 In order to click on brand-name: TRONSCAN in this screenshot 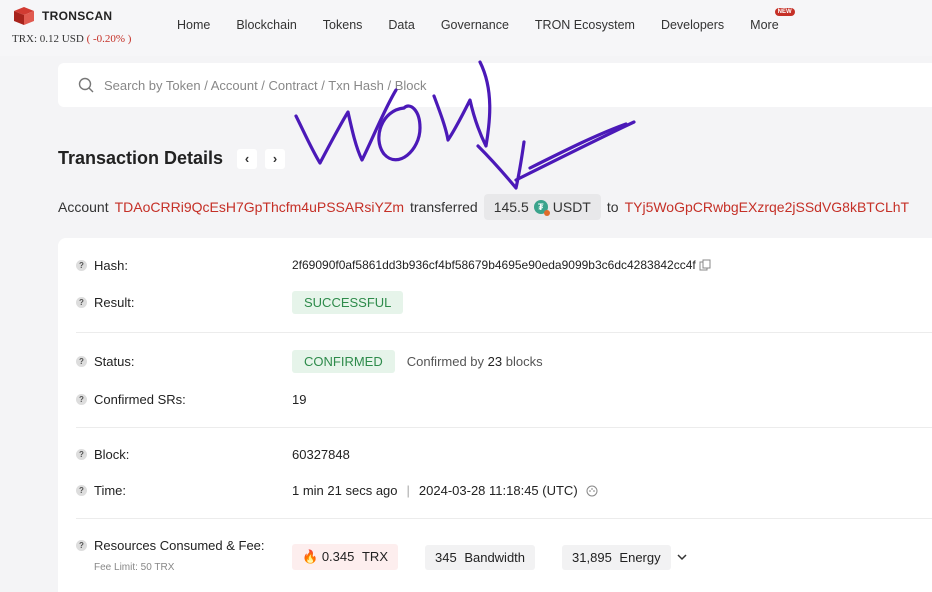, I will do `click(77, 16)`.